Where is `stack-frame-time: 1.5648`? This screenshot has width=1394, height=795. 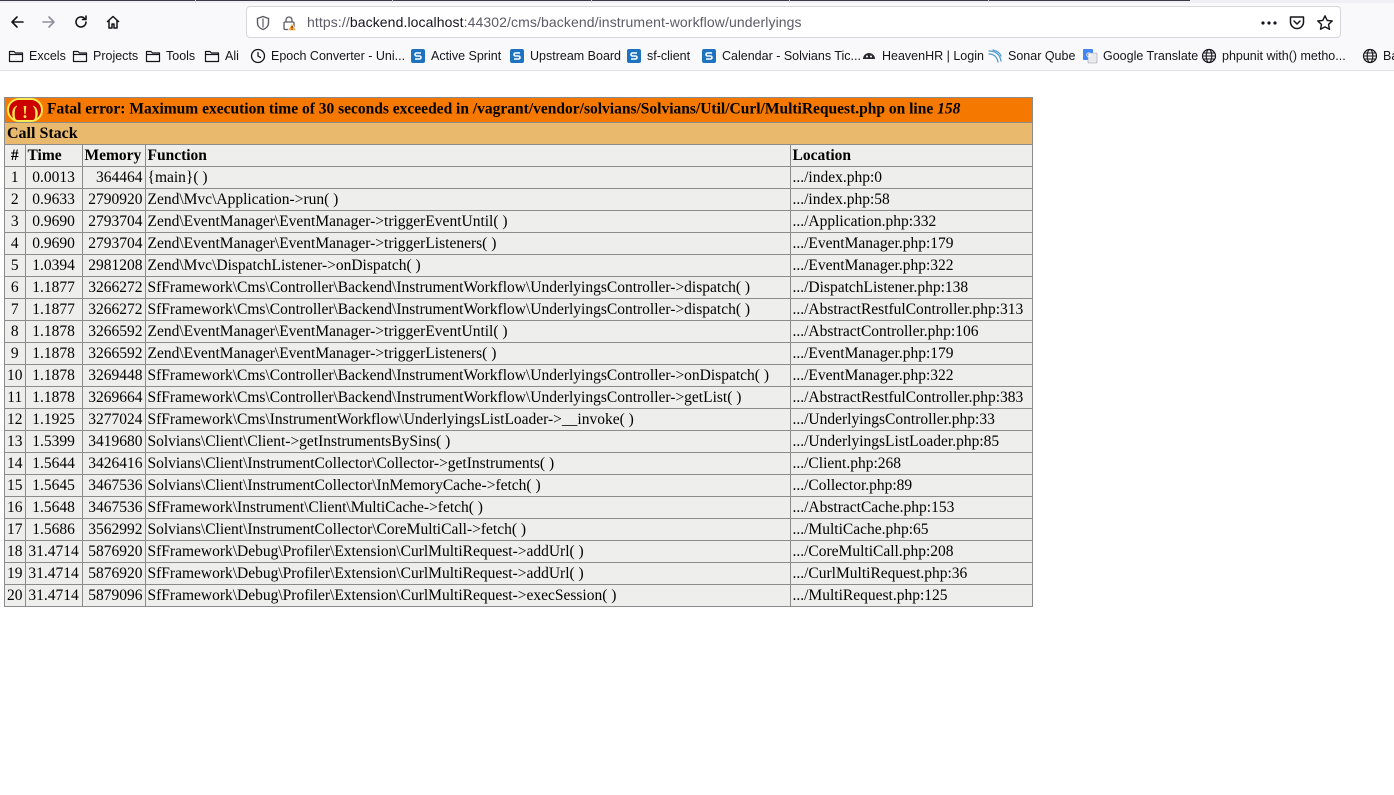 stack-frame-time: 1.5648 is located at coordinates (53, 507).